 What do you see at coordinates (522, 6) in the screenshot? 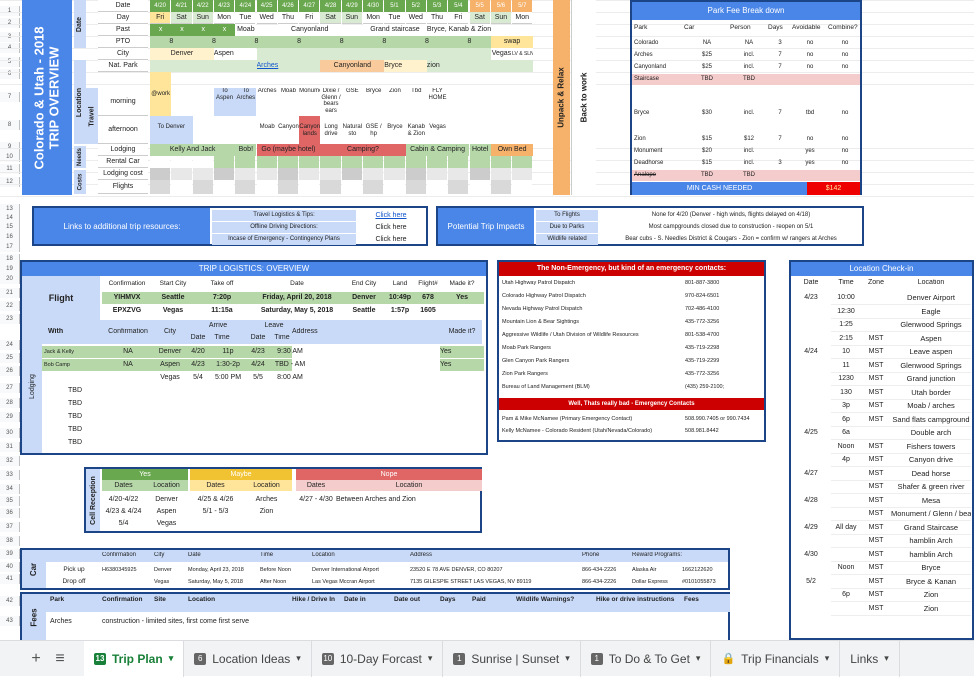
I see `date-cell: 5/7` at bounding box center [522, 6].